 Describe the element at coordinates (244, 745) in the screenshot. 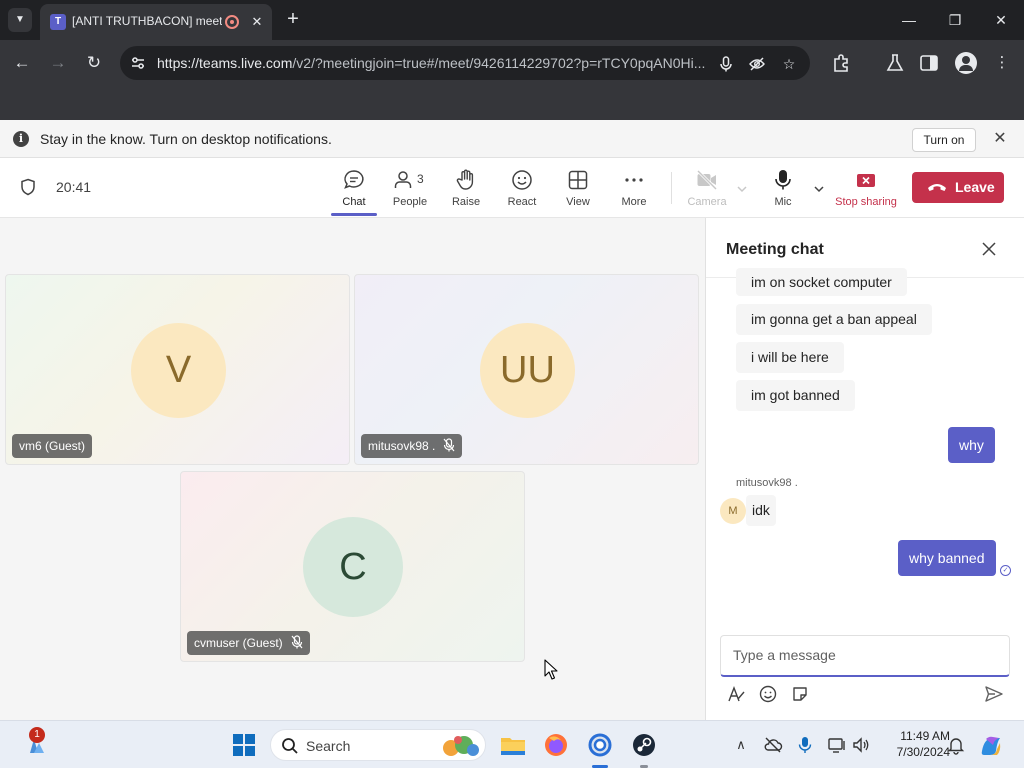

I see `windows-start-icon` at that location.